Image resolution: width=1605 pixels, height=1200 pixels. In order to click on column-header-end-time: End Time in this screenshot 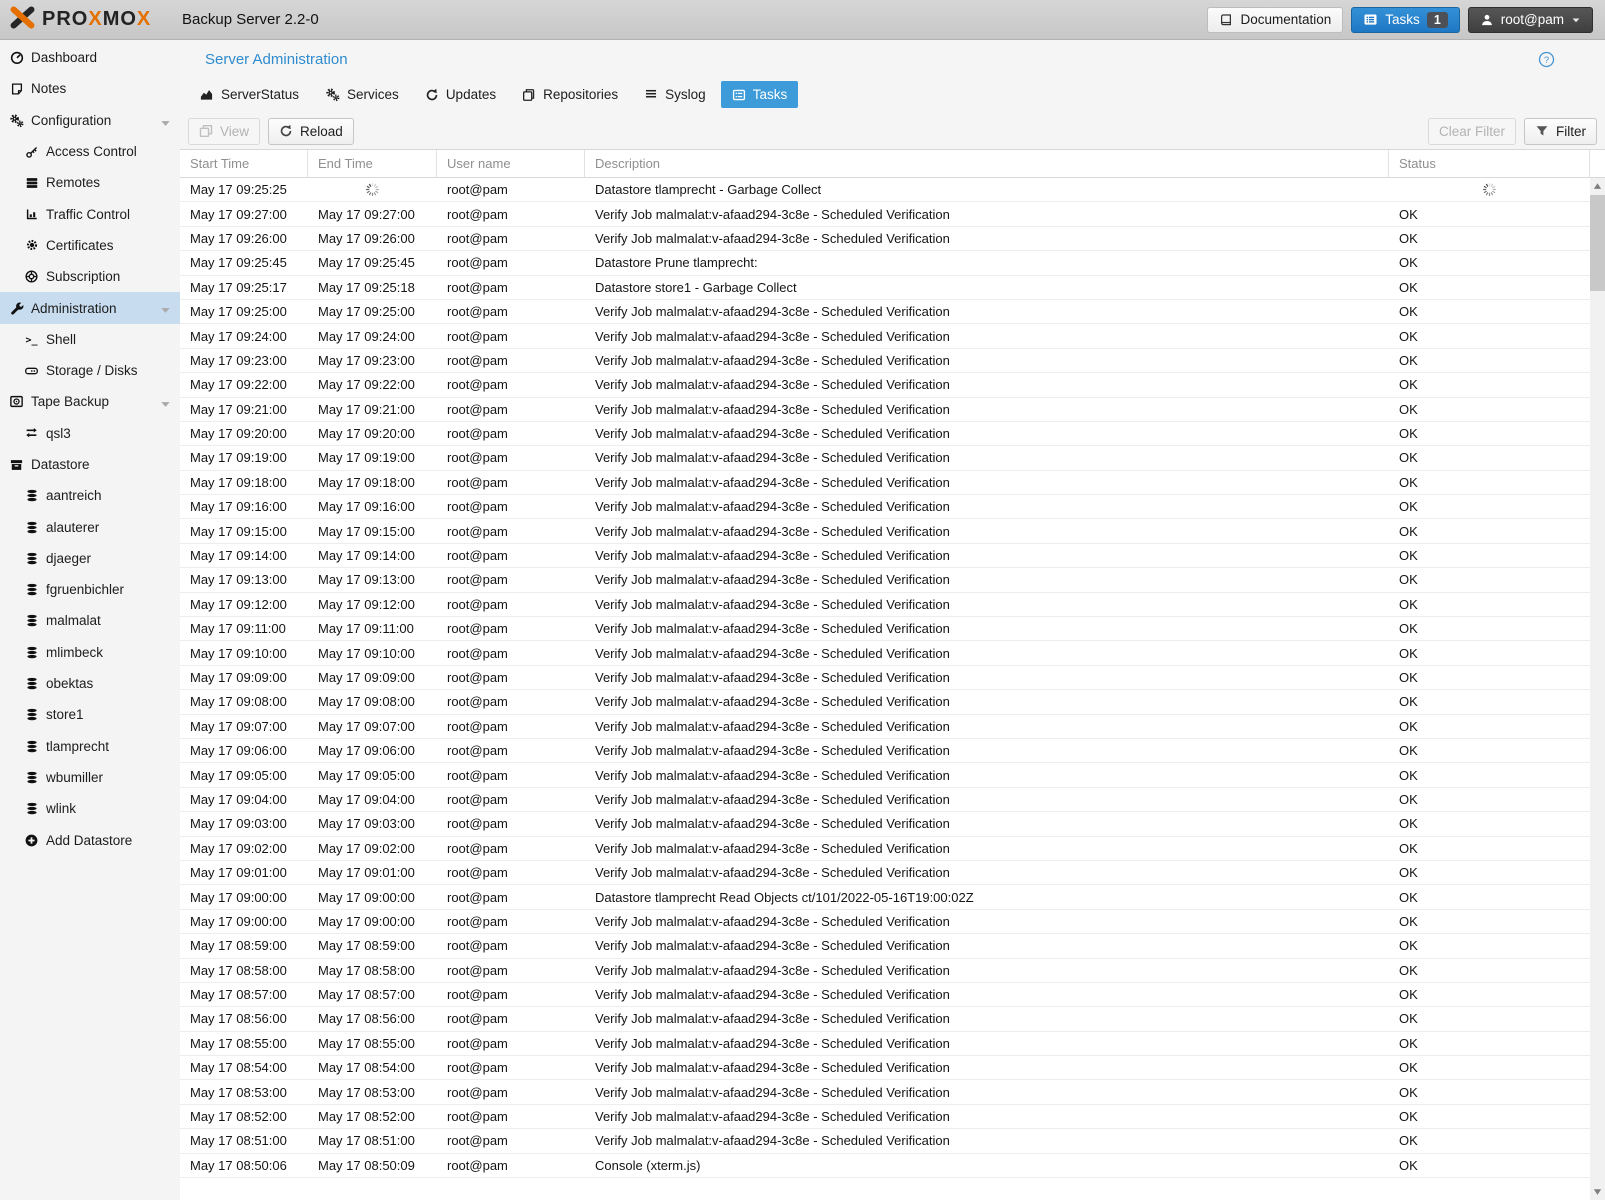, I will do `click(372, 163)`.